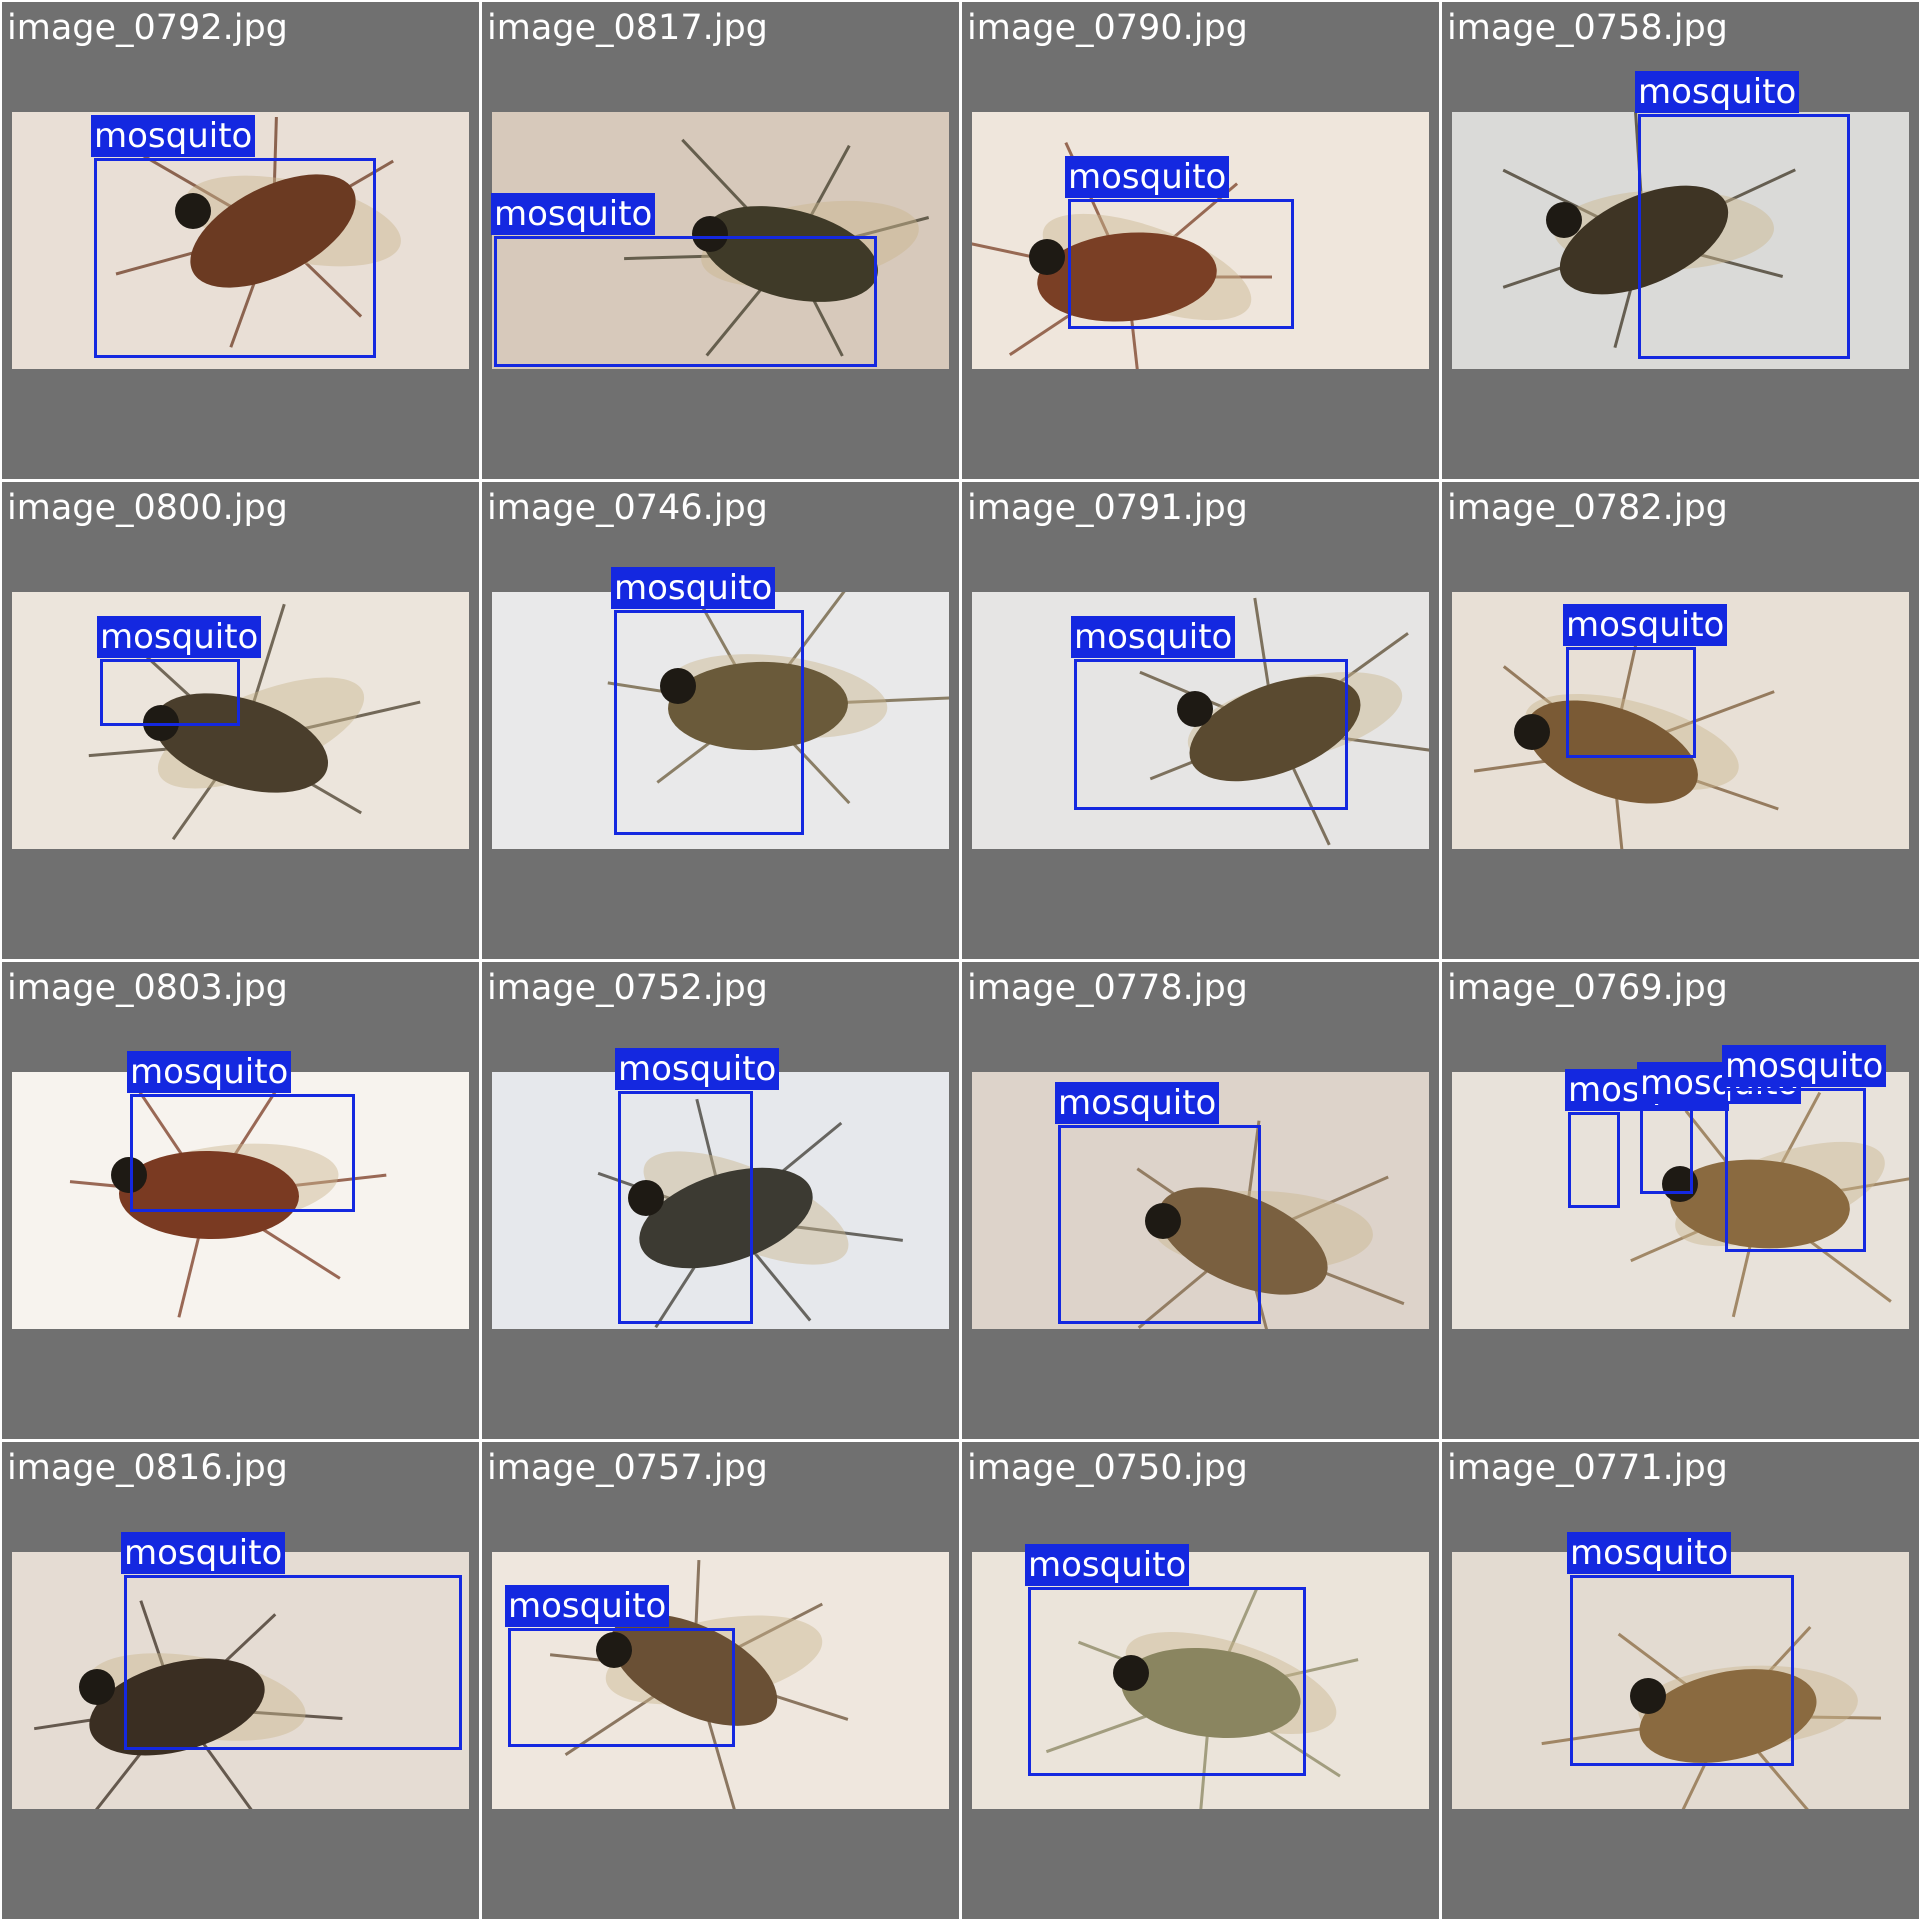  I want to click on image-tile: image_0771.jpg mosquito, so click(1680, 1680).